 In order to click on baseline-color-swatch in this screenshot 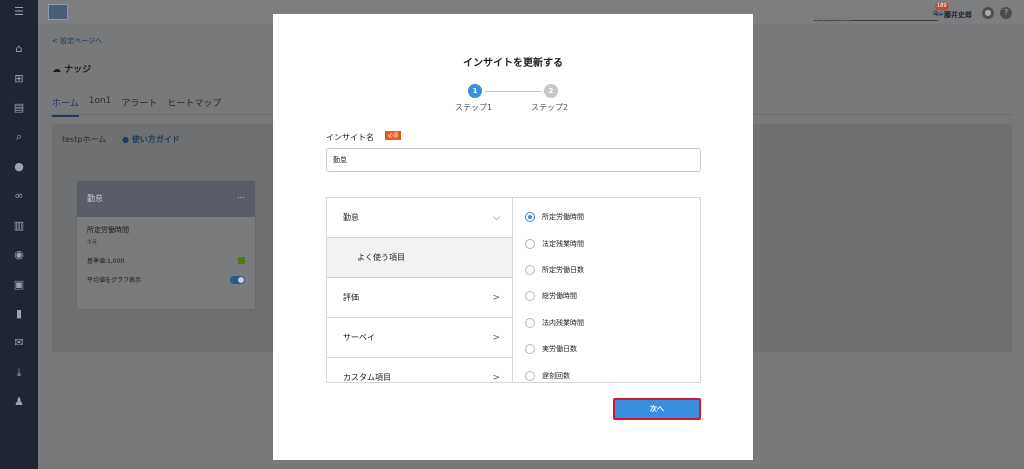, I will do `click(241, 260)`.